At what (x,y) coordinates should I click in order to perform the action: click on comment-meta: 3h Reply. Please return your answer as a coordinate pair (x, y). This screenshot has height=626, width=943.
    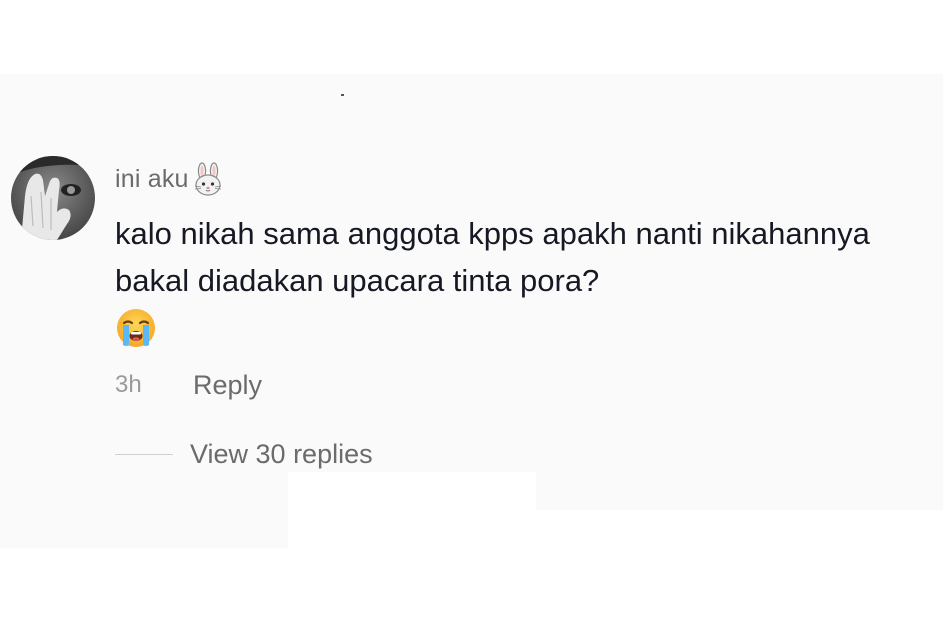
    Looking at the image, I should click on (188, 385).